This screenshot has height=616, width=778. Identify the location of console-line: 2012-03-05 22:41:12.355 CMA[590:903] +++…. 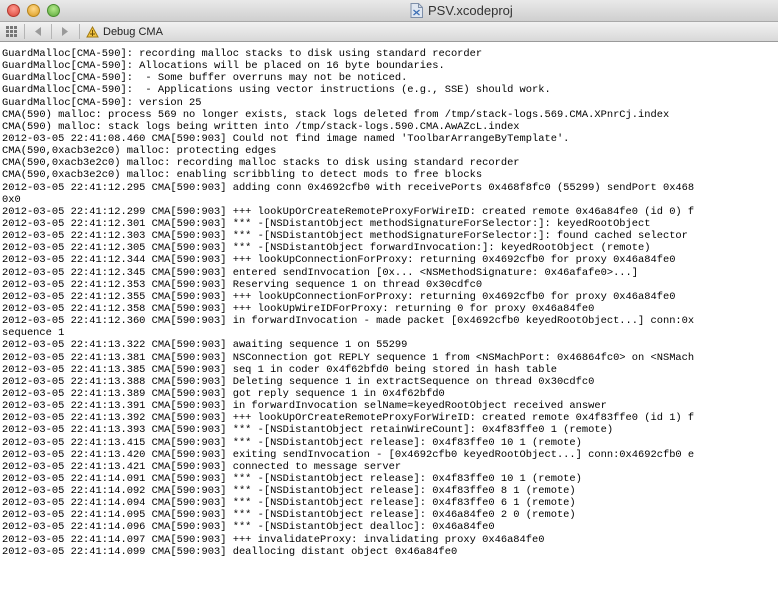
(339, 296).